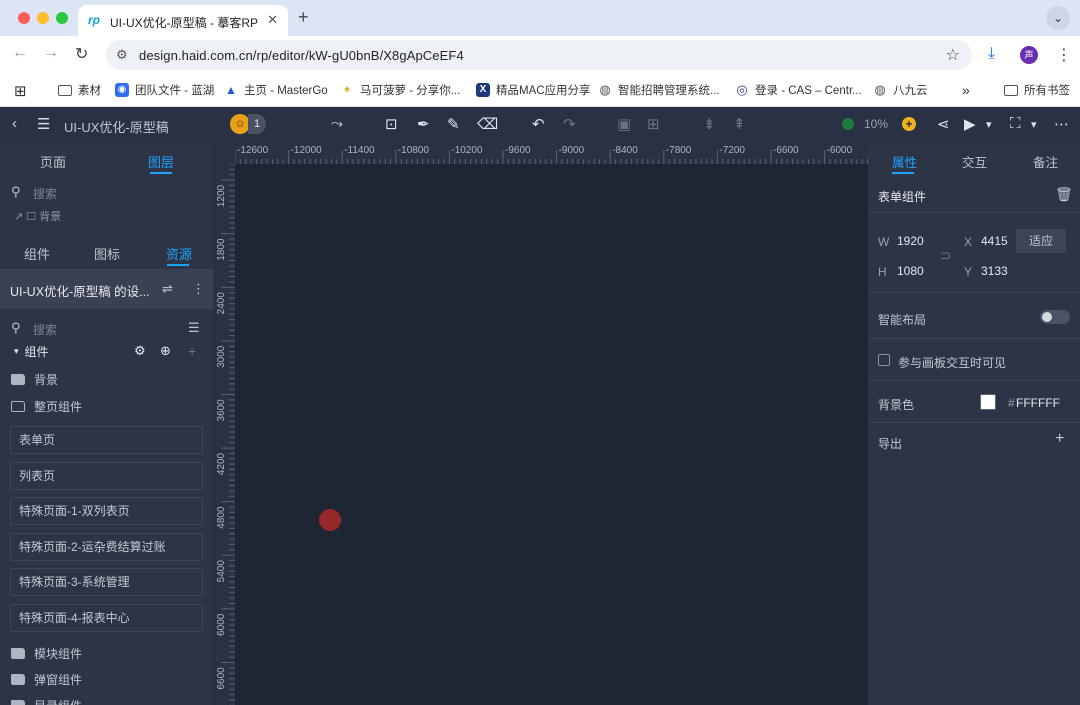  Describe the element at coordinates (18, 653) in the screenshot. I see `folder-icon` at that location.